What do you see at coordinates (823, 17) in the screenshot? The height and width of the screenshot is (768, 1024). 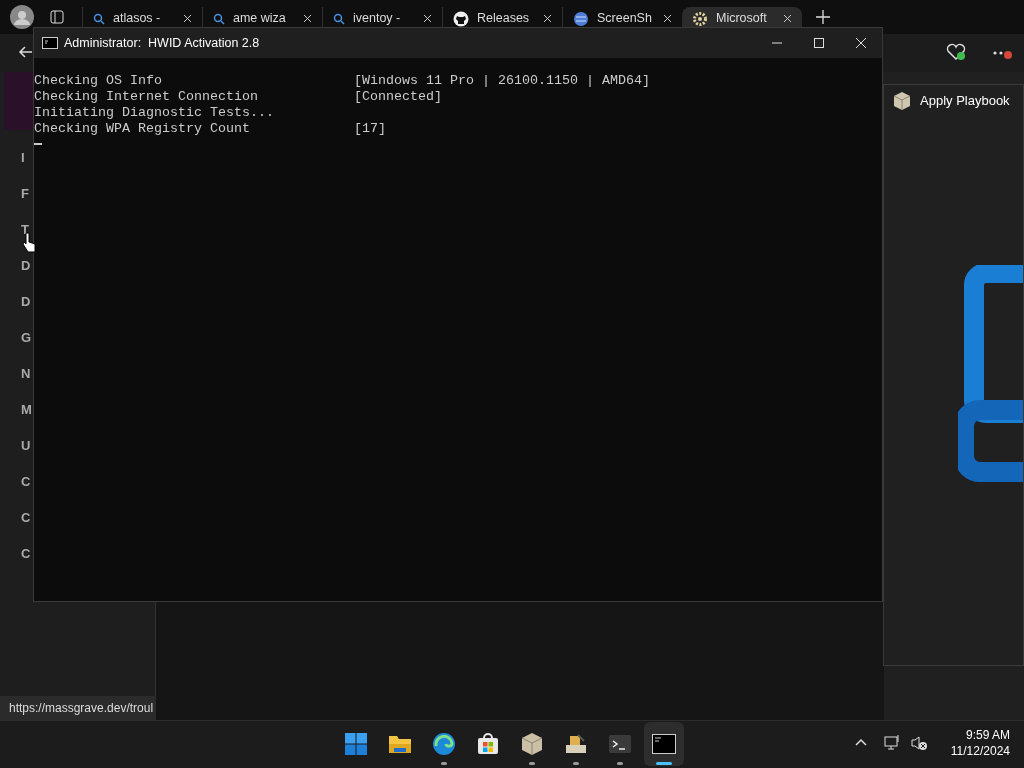 I see `new-tab-icon` at bounding box center [823, 17].